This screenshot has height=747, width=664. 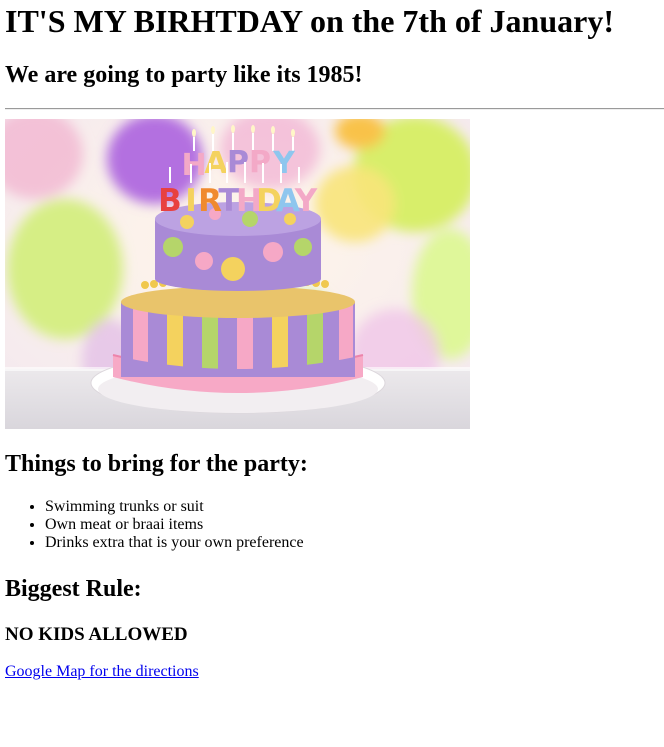 What do you see at coordinates (334, 109) in the screenshot?
I see `divider` at bounding box center [334, 109].